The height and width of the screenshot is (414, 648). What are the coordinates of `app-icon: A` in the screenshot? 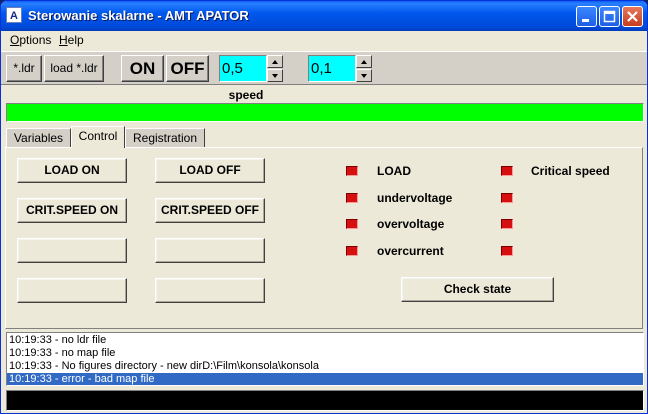 It's located at (14, 15).